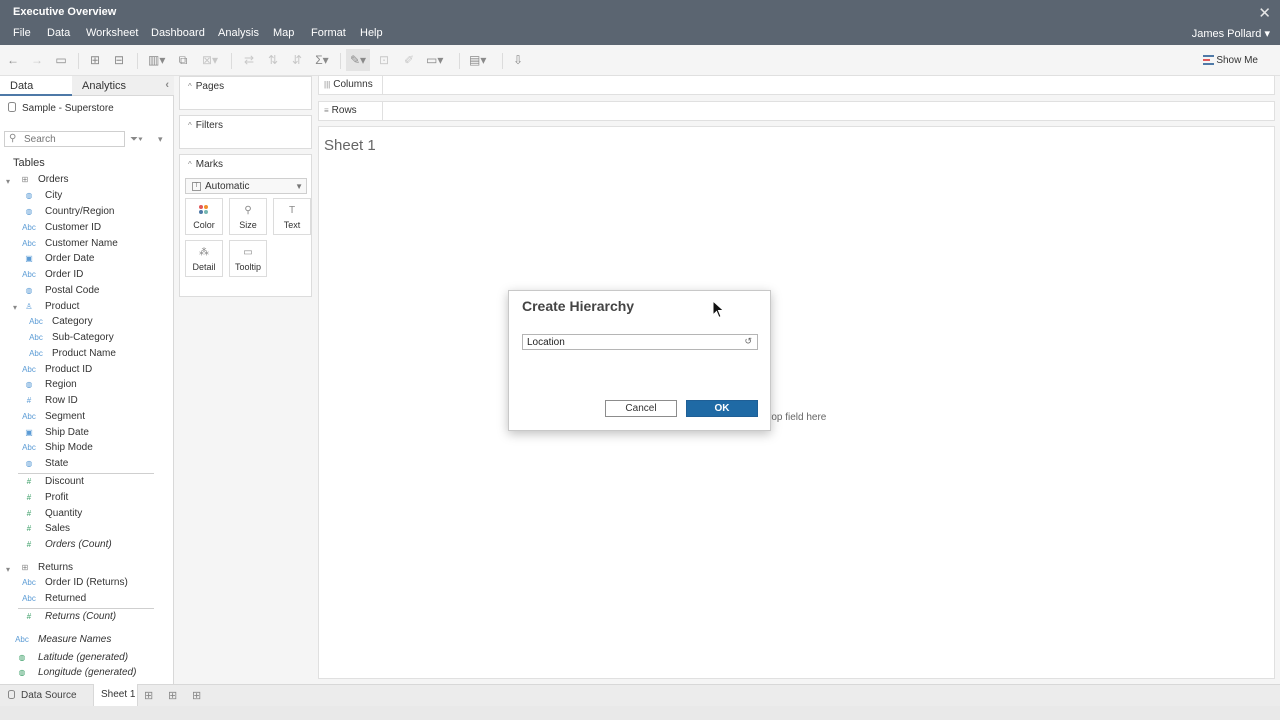 Image resolution: width=1280 pixels, height=720 pixels. I want to click on more-options-icon: ▾, so click(160, 139).